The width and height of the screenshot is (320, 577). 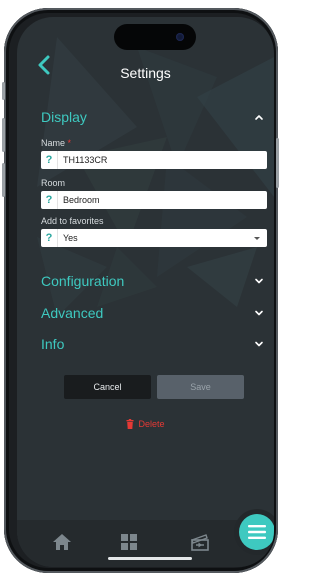 What do you see at coordinates (152, 344) in the screenshot?
I see `section-info-header: Info` at bounding box center [152, 344].